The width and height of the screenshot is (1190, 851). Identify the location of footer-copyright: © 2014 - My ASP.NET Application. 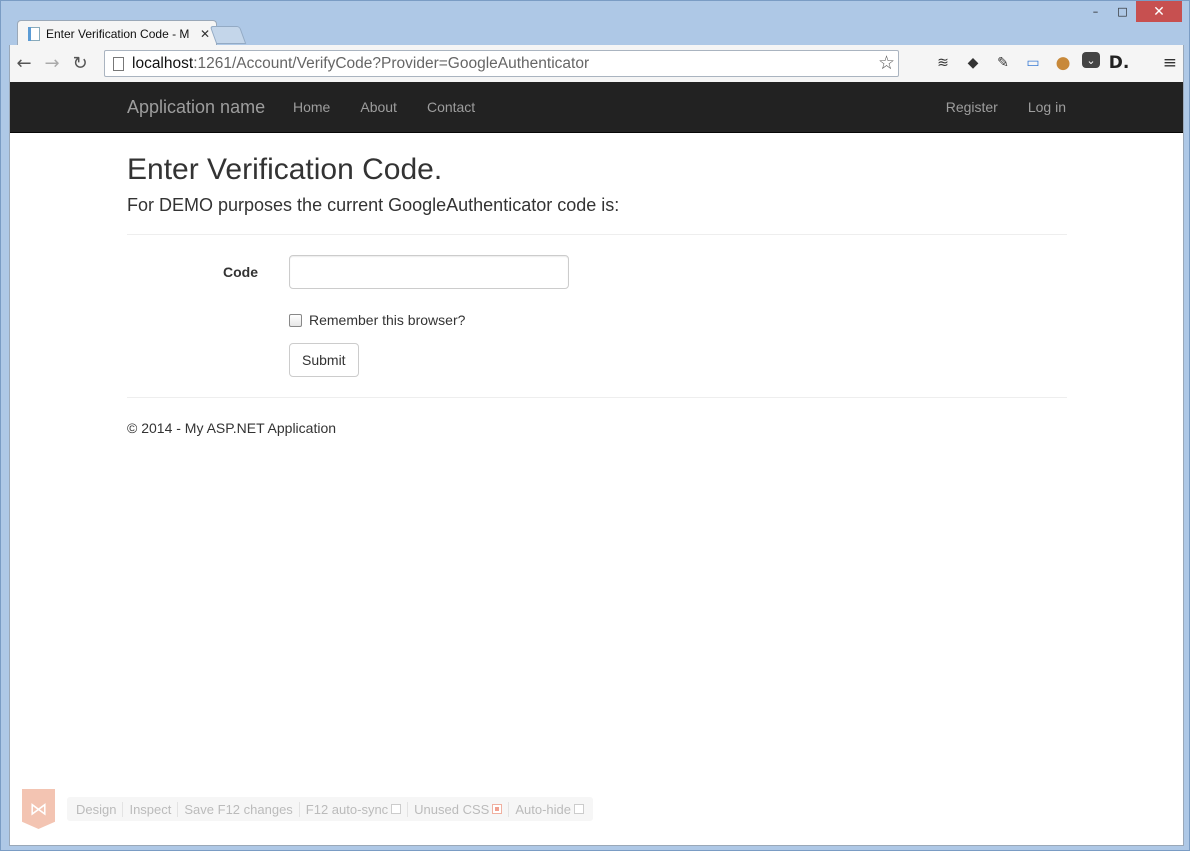
(232, 428).